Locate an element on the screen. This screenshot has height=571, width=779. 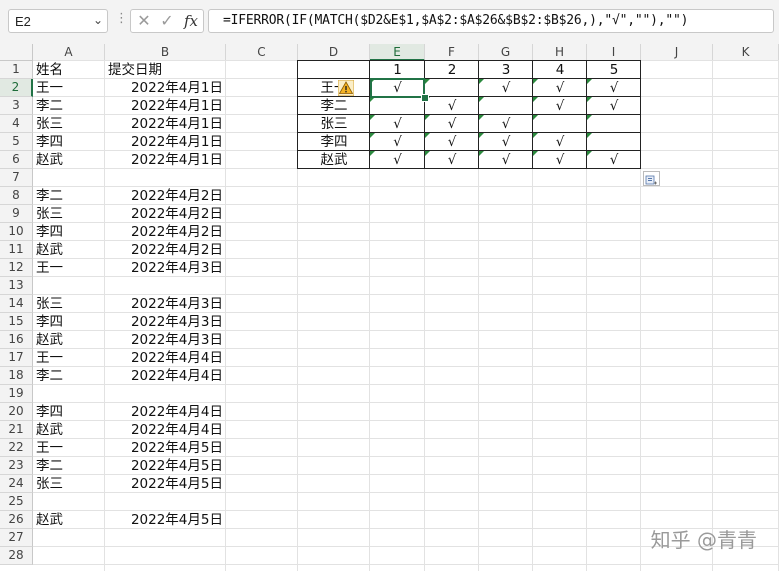
cell-b15: 2022年4月3日 is located at coordinates (165, 322).